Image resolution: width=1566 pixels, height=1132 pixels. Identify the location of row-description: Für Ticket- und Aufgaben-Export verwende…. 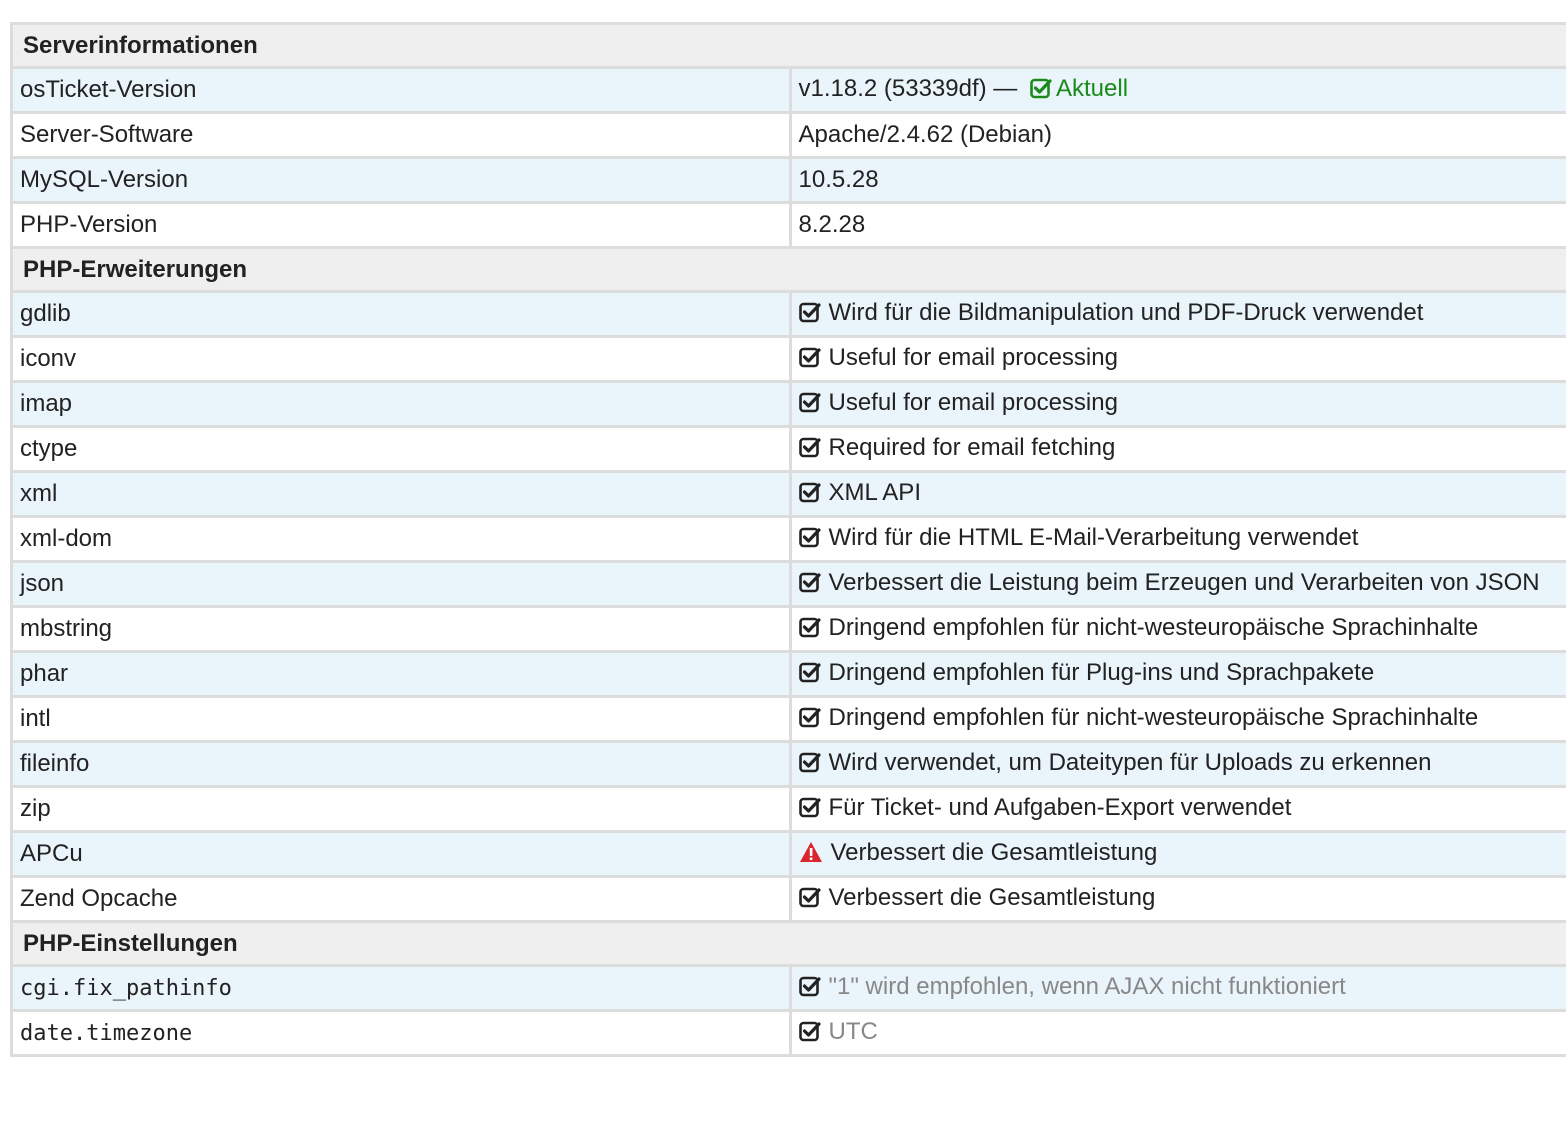
(1060, 807).